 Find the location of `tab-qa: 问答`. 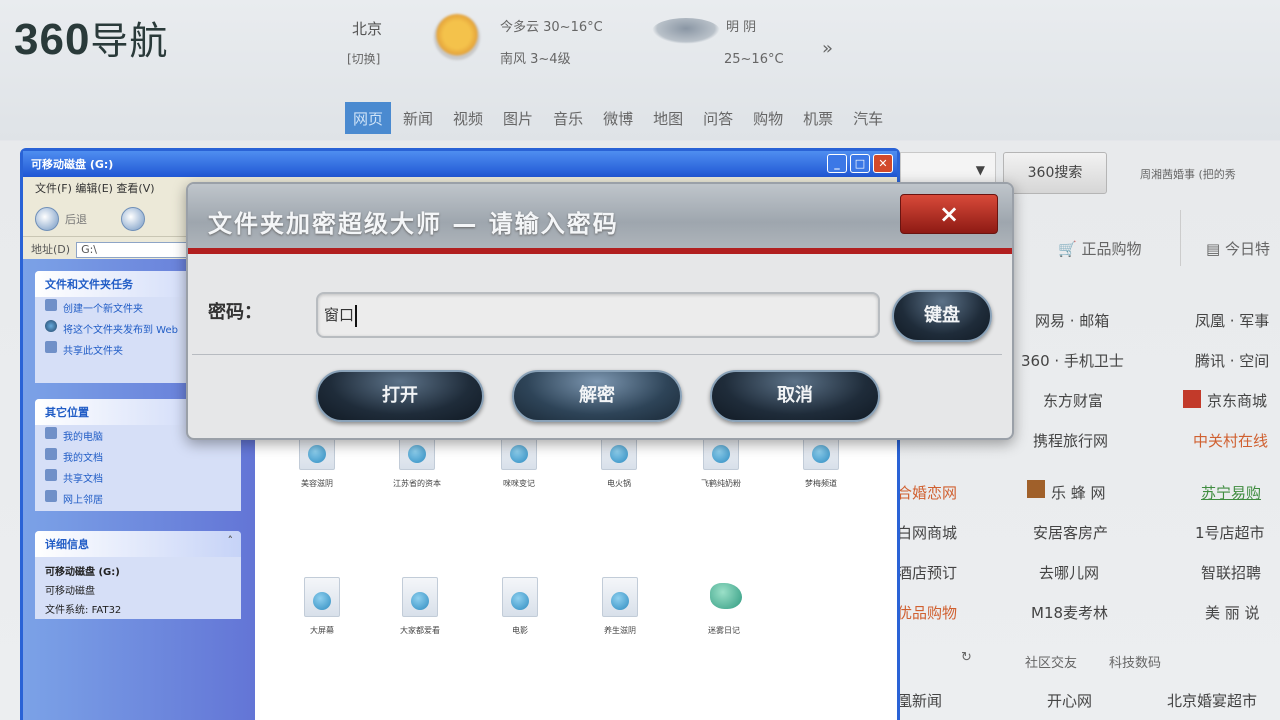

tab-qa: 问答 is located at coordinates (718, 118).